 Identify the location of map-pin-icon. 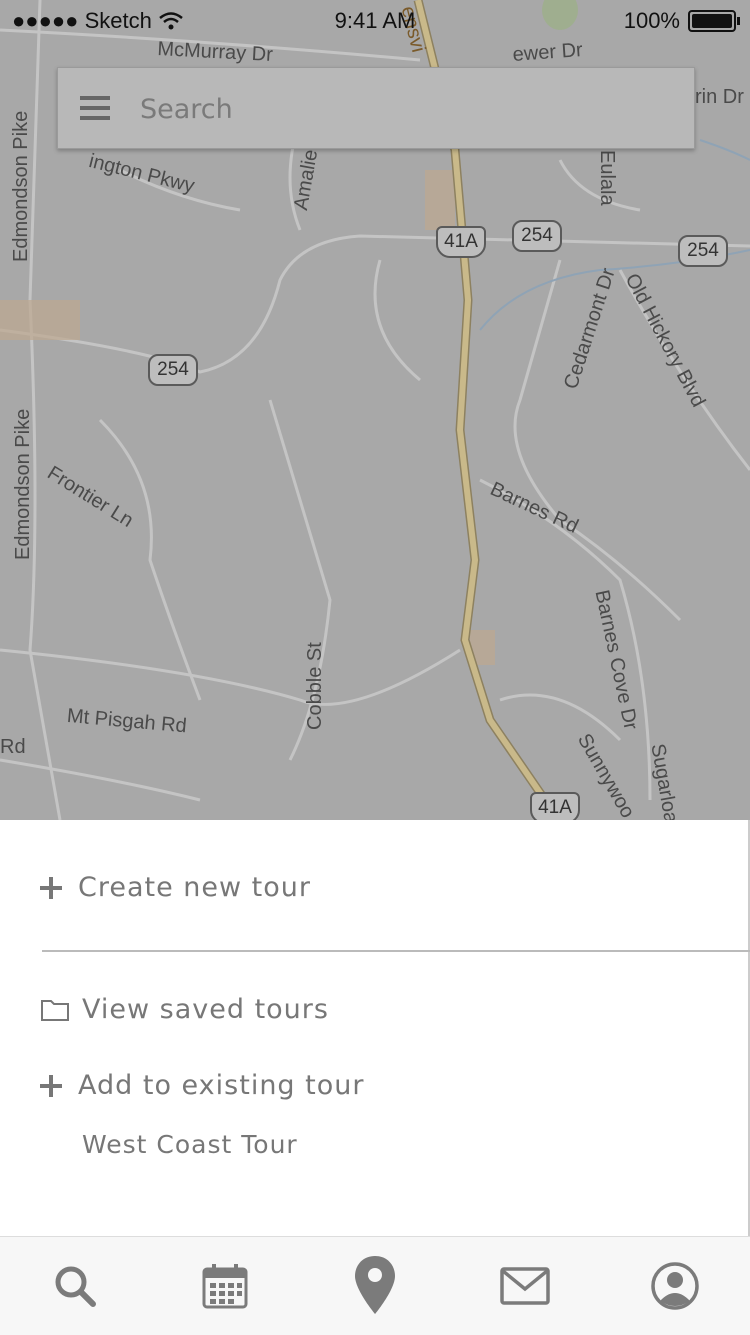
(375, 1285).